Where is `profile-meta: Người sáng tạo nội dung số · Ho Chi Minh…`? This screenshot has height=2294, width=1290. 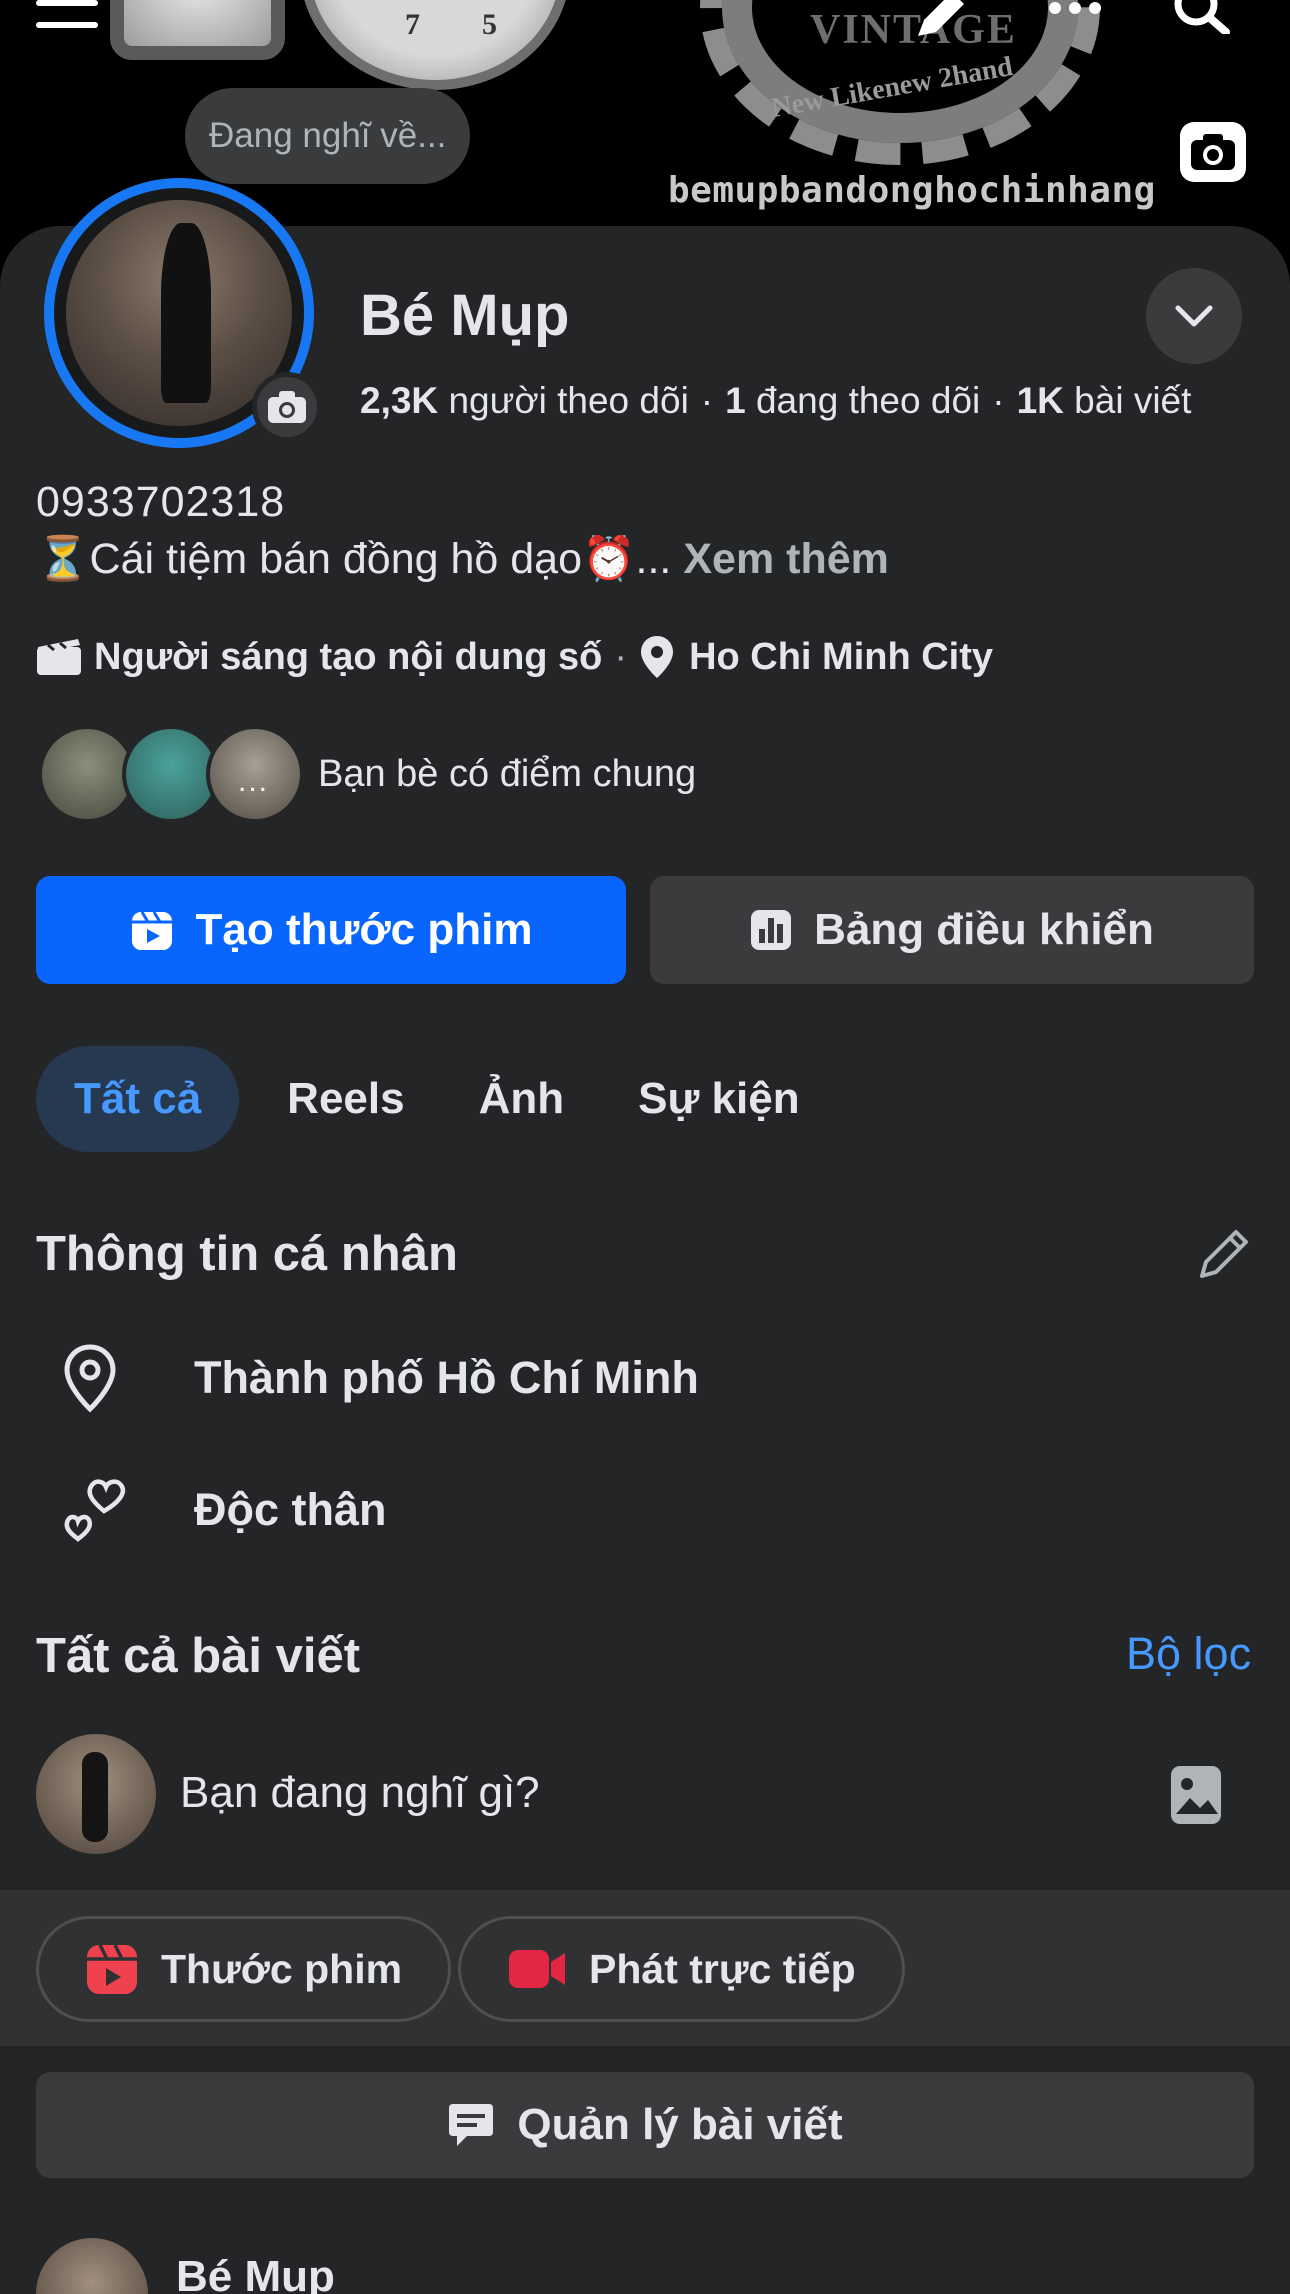
profile-meta: Người sáng tạo nội dung số · Ho Chi Minh… is located at coordinates (514, 657).